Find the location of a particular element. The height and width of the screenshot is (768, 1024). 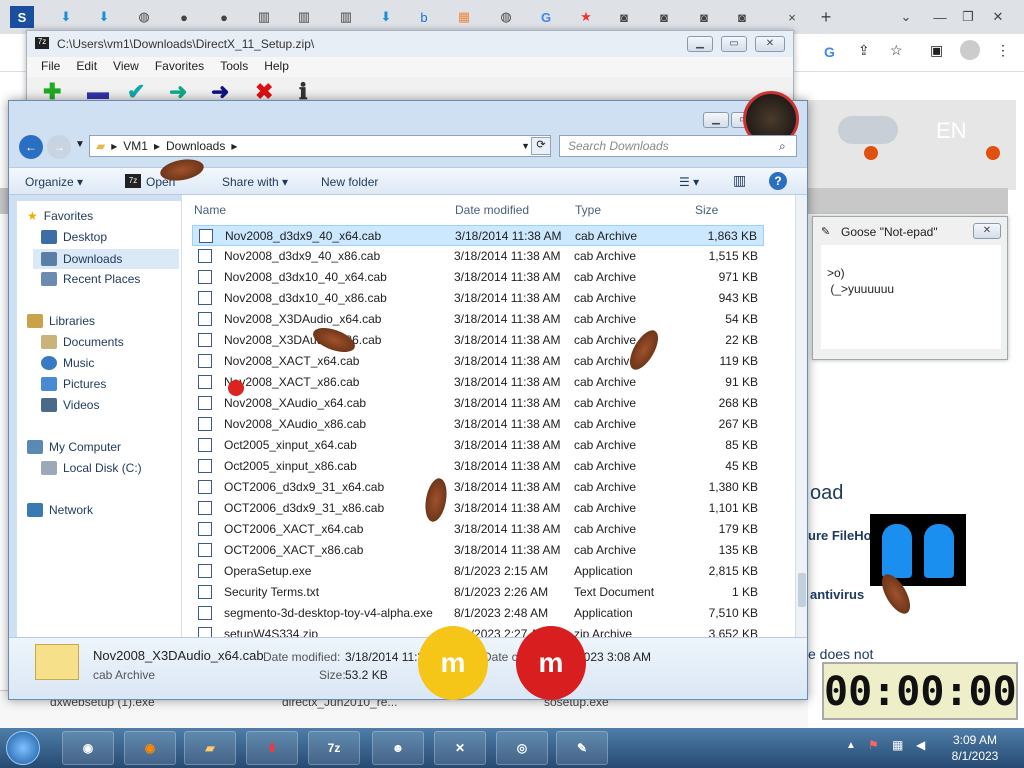

menu-help: Help is located at coordinates (276, 67).